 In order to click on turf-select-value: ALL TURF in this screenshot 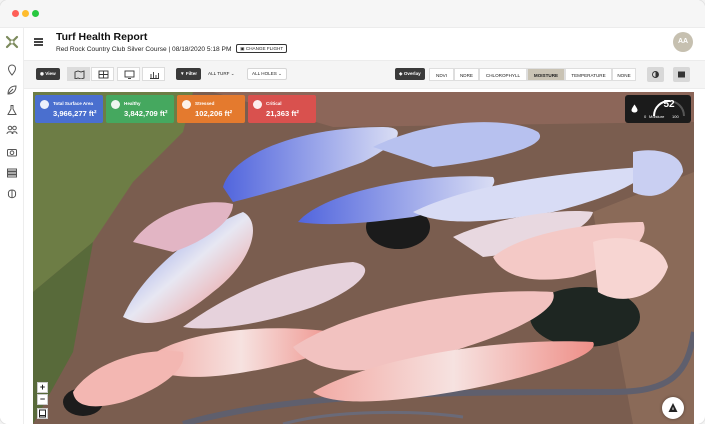, I will do `click(219, 73)`.